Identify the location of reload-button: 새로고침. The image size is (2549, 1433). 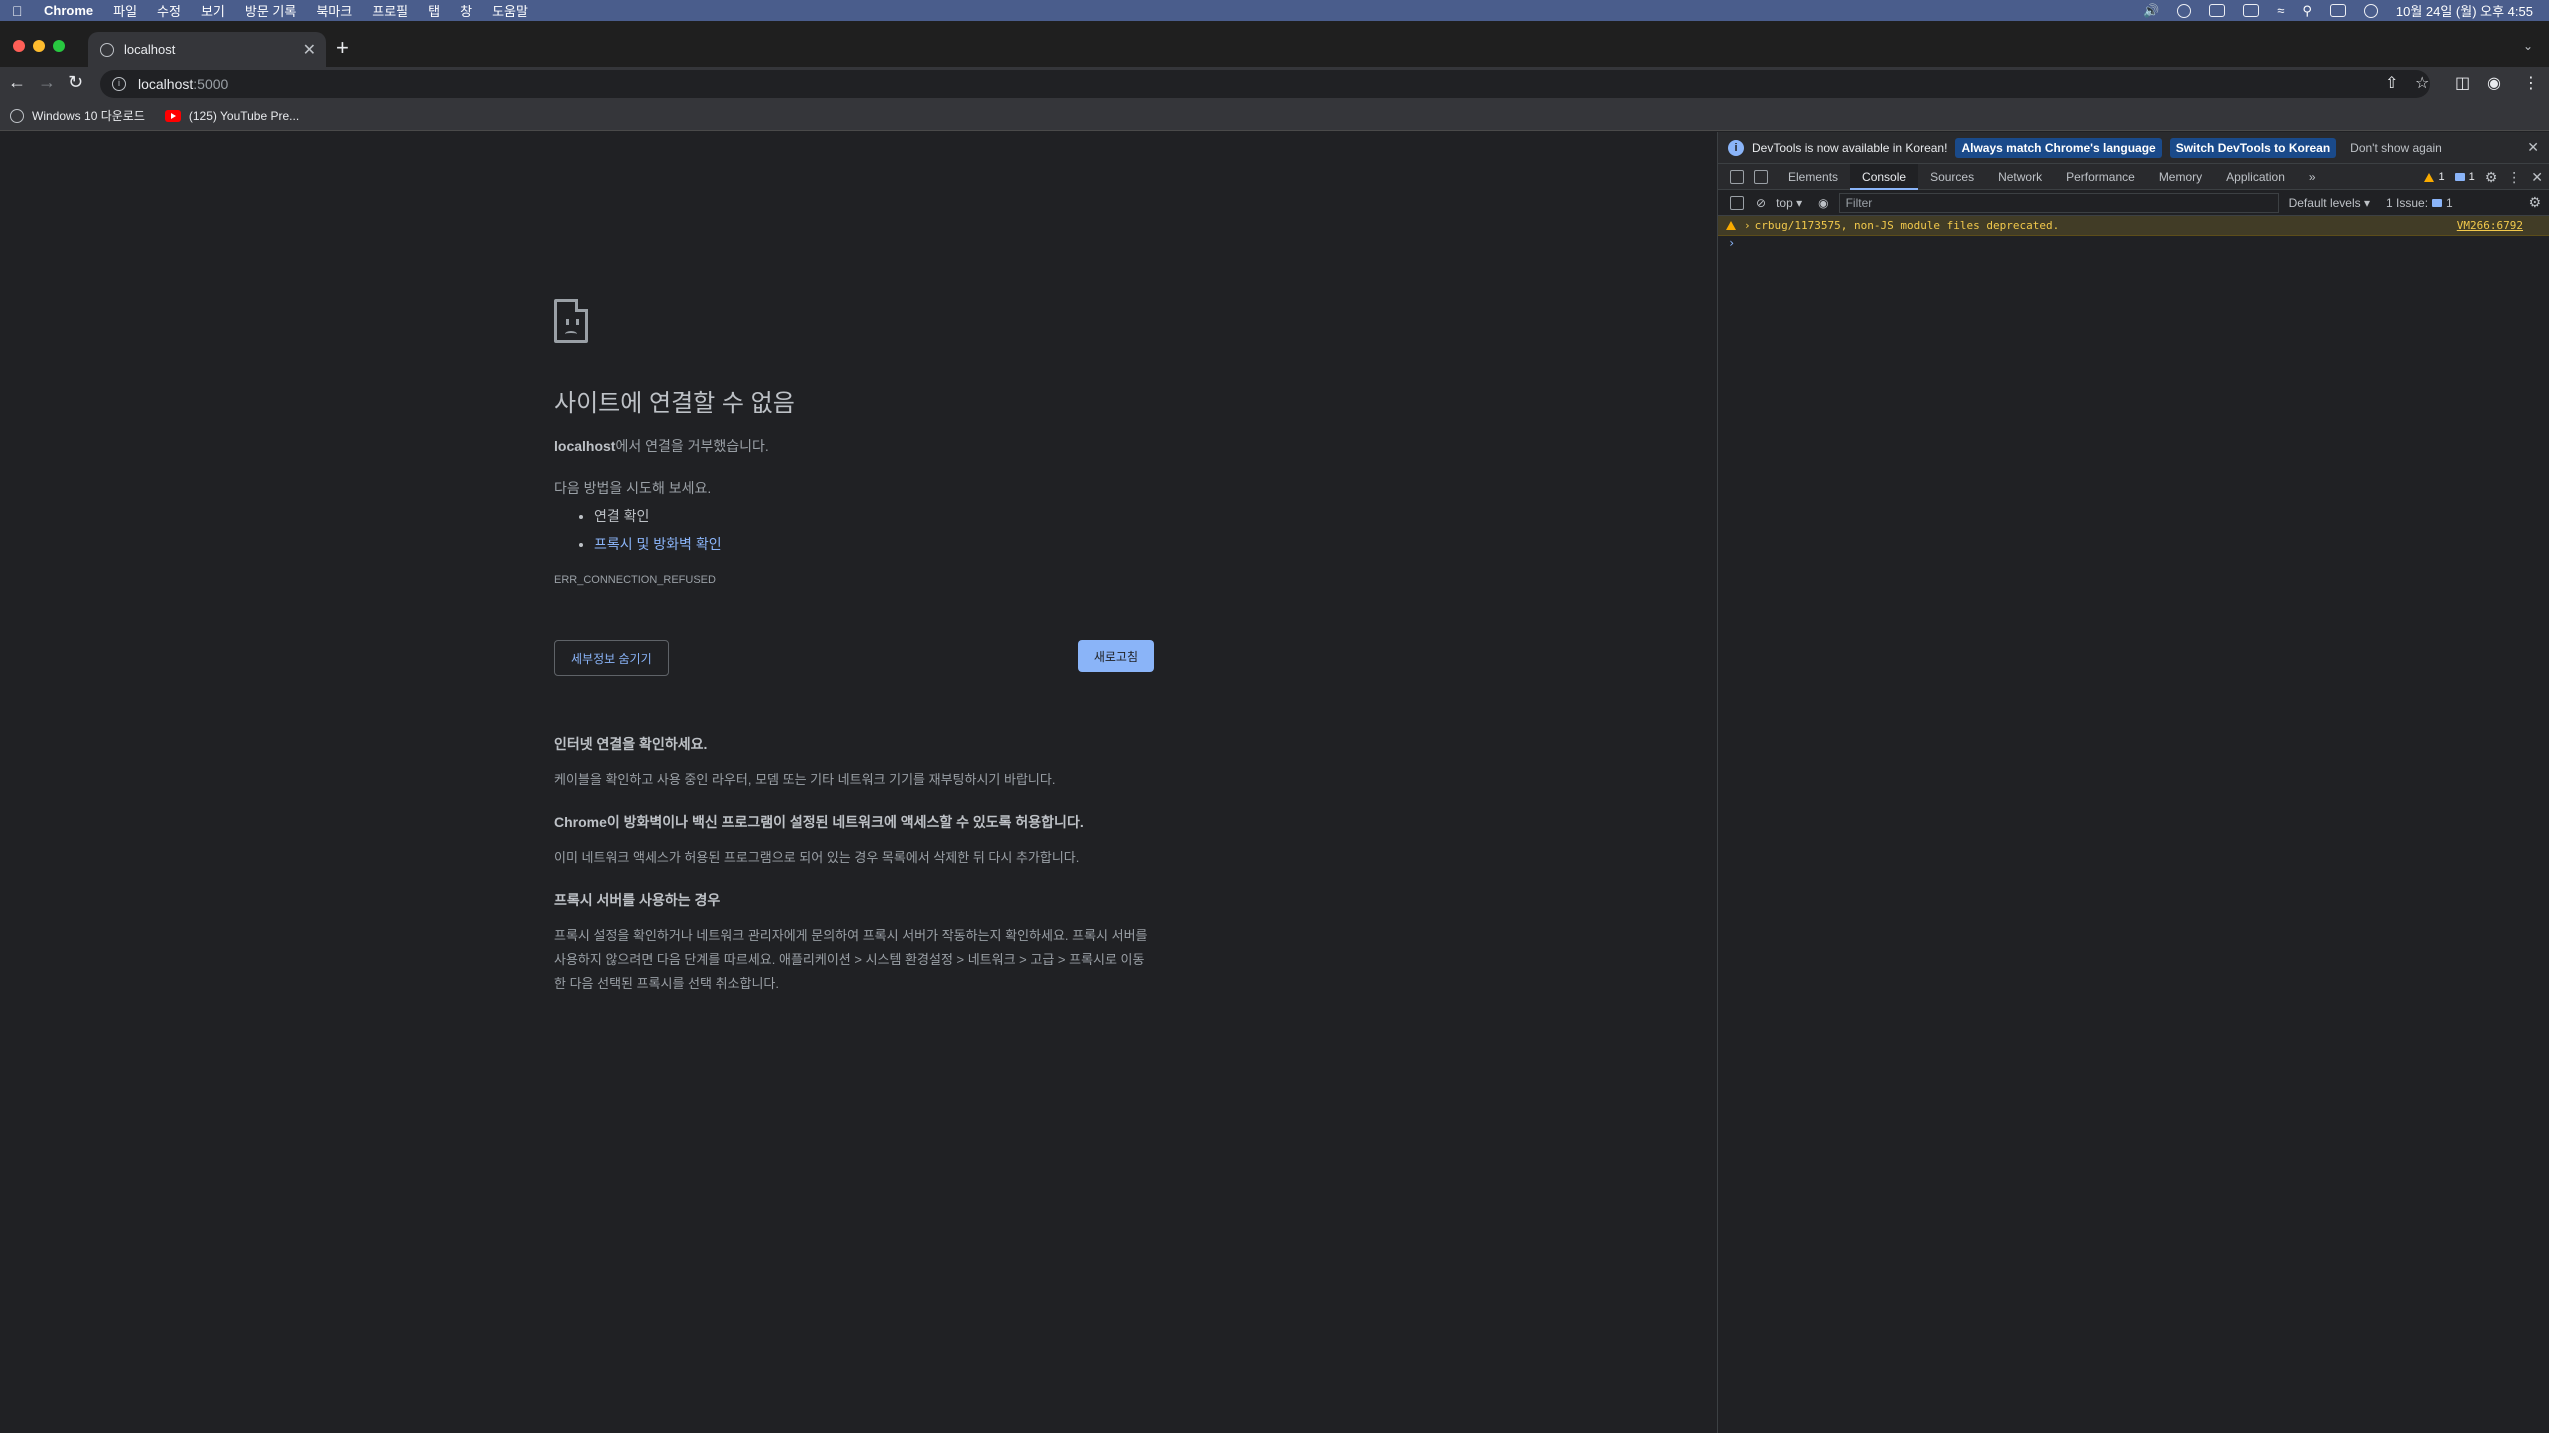
(1115, 656).